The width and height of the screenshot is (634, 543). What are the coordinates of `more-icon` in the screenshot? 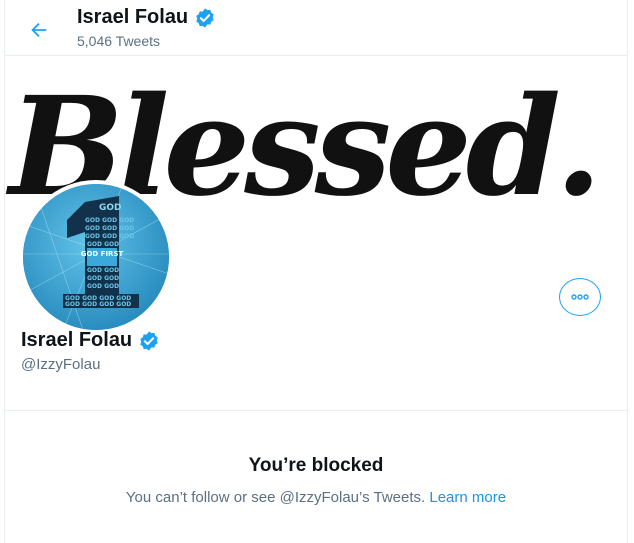 It's located at (580, 297).